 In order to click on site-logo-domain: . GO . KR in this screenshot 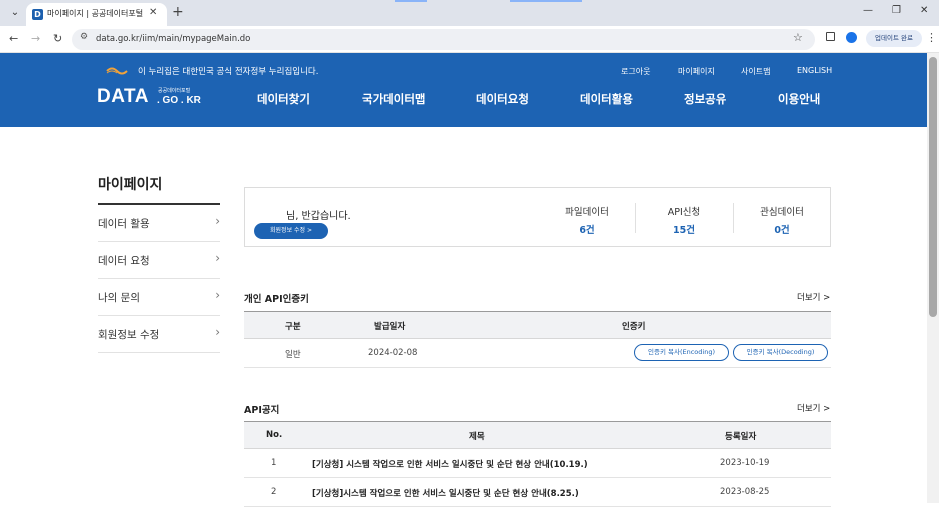, I will do `click(179, 100)`.